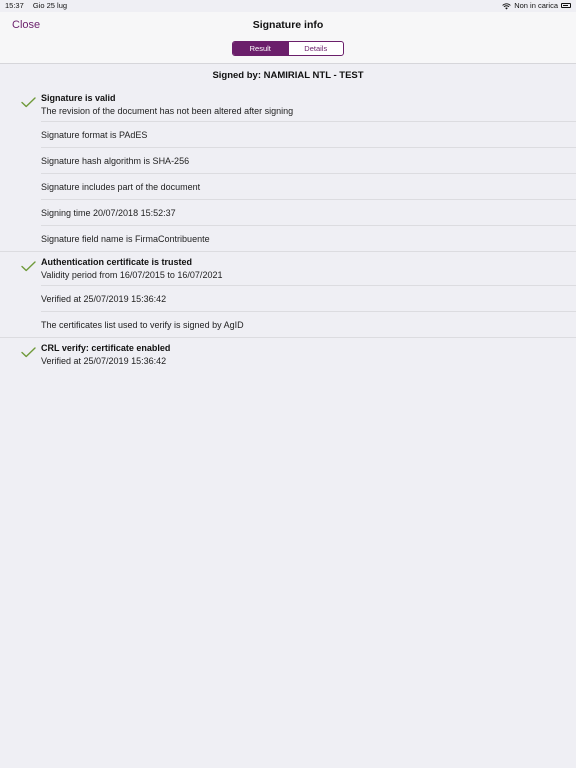  Describe the element at coordinates (288, 38) in the screenshot. I see `navigation-bar: Close Signature info Result Details` at that location.